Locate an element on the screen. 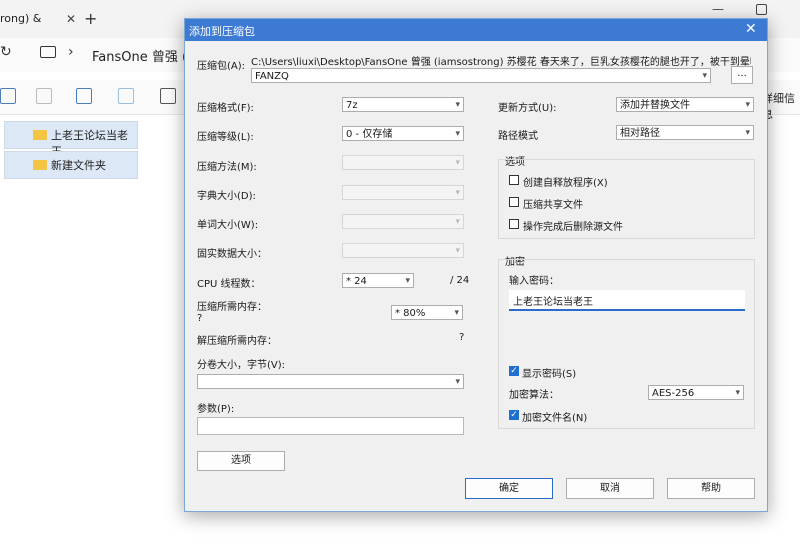  solid-size-label: 固实数据大小： is located at coordinates (232, 254).